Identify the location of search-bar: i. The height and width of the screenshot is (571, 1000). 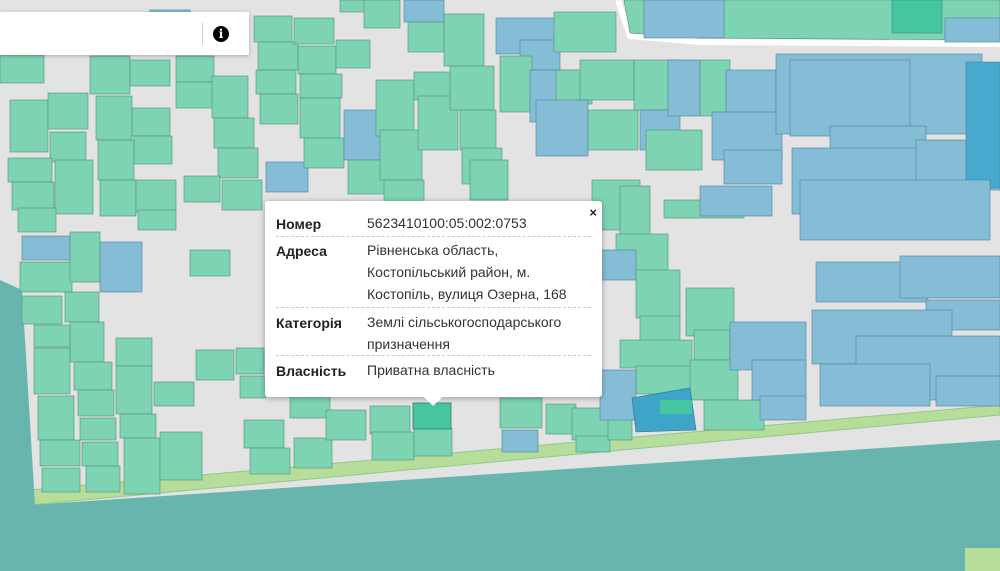
(124, 33).